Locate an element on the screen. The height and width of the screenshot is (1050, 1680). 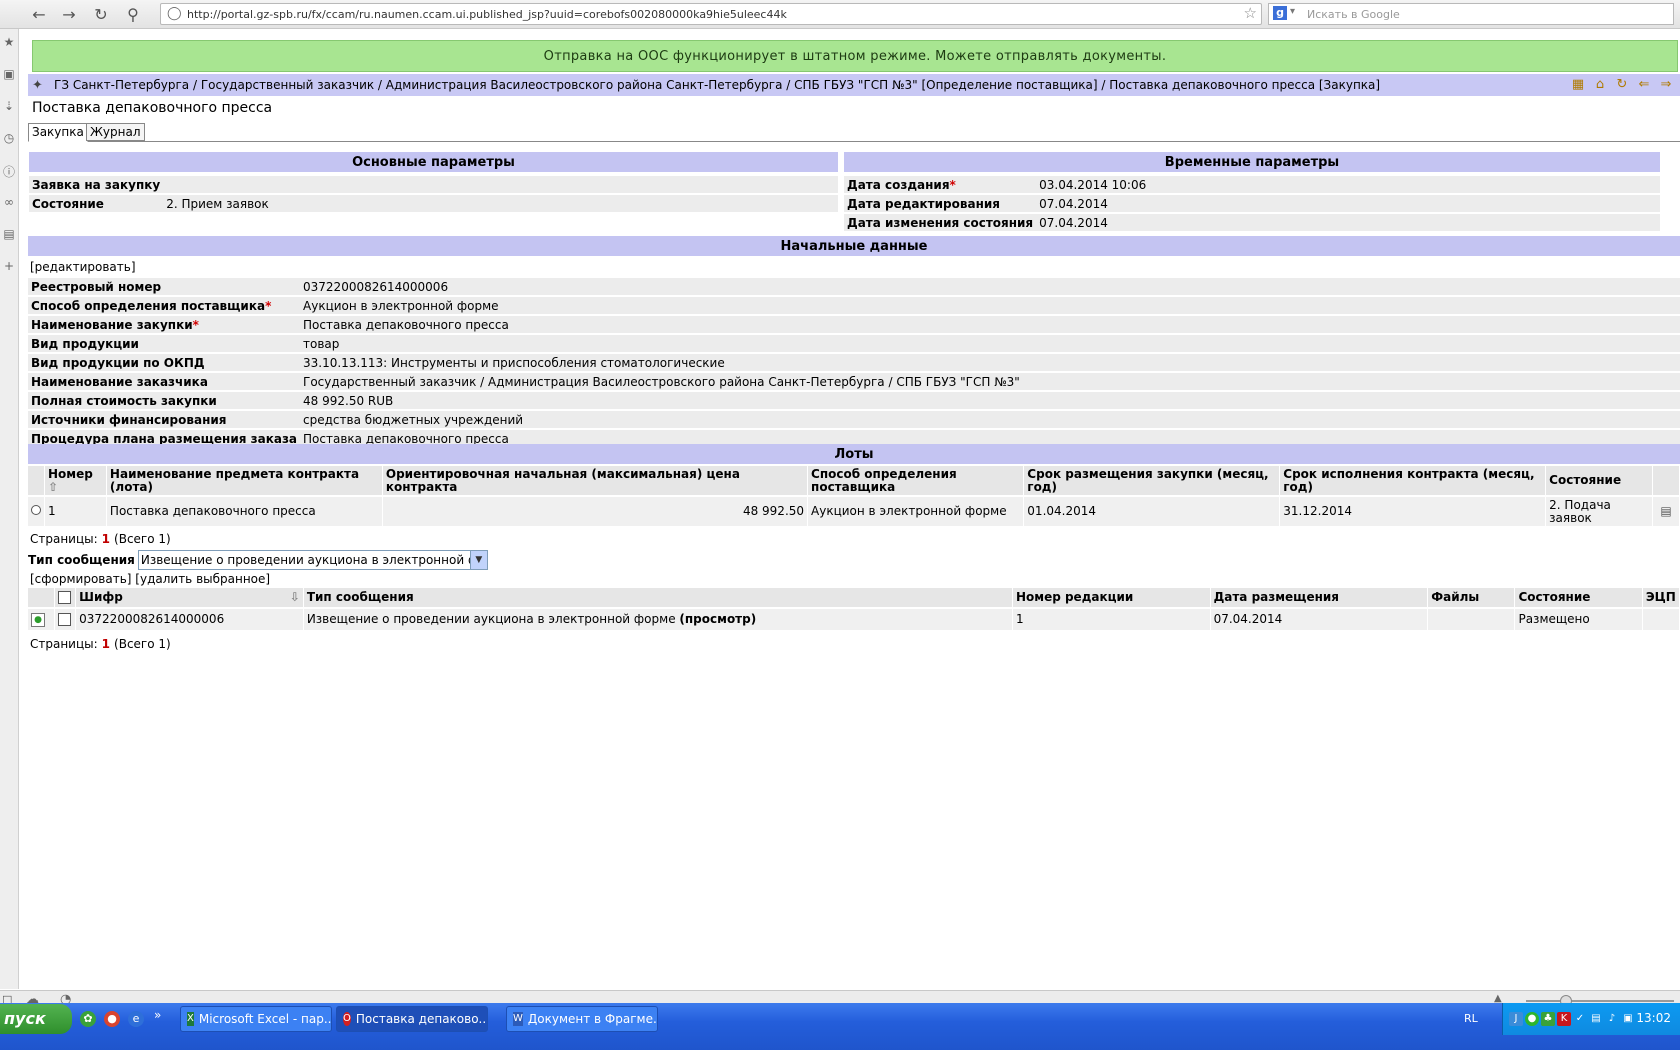
column-header: Наименование предмета контракта (лота) is located at coordinates (244, 481).